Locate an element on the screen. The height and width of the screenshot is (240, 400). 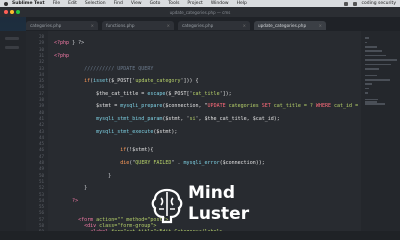
maximize-window-icon is located at coordinates (18, 12).